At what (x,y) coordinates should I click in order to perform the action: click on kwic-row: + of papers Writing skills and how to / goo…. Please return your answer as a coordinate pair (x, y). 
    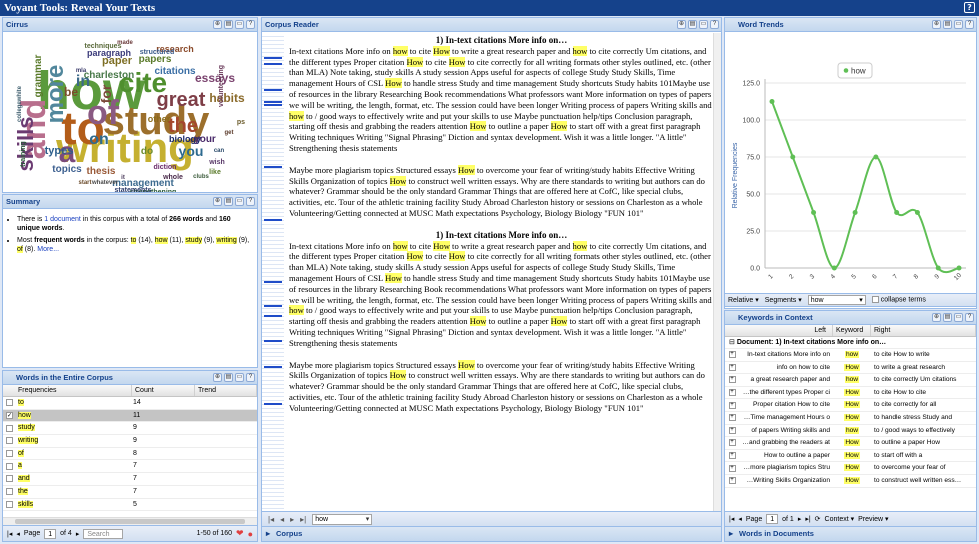
    Looking at the image, I should click on (850, 431).